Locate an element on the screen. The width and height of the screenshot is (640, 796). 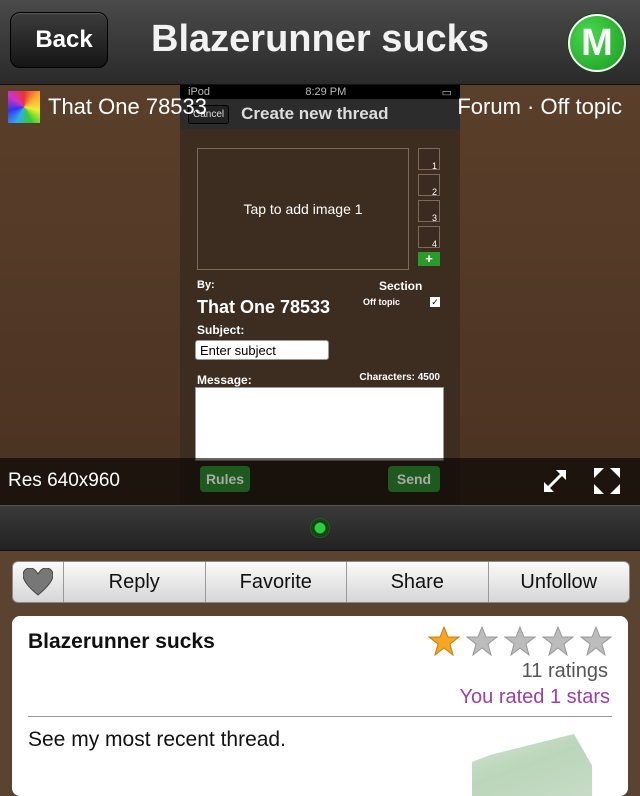
phone-add-icon: + is located at coordinates (429, 259).